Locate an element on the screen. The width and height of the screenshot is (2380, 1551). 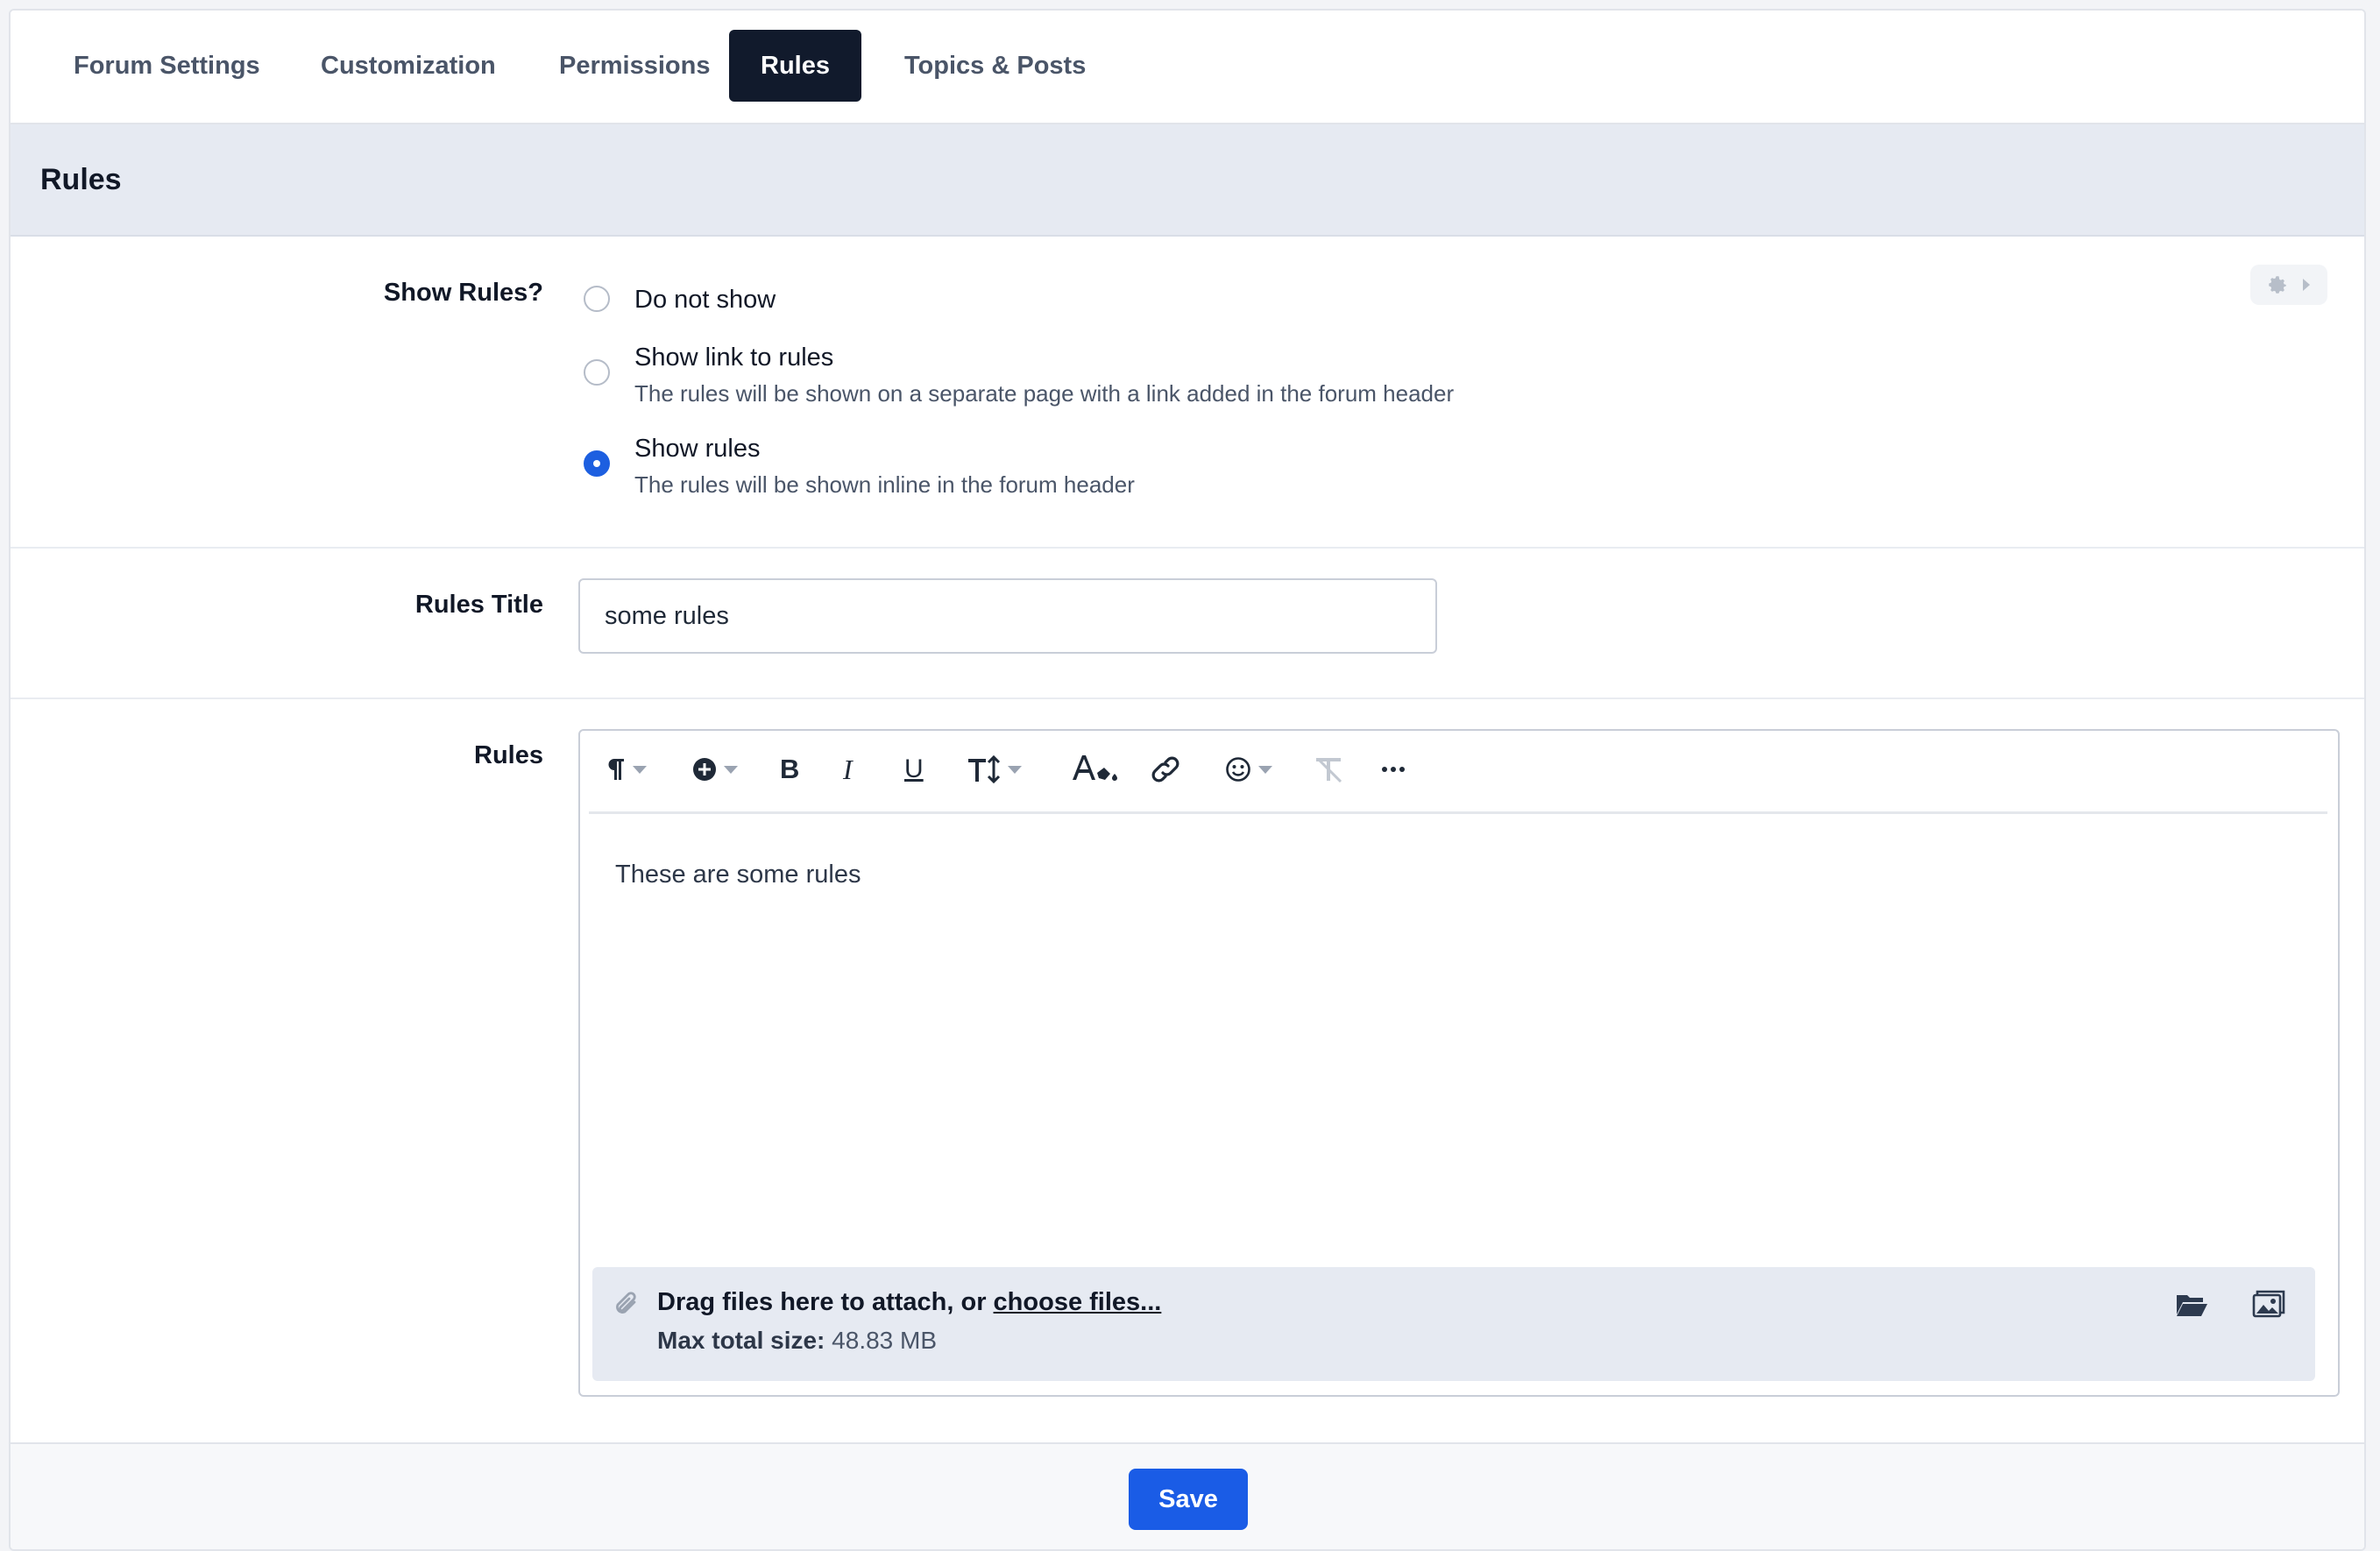
bold-icon: B is located at coordinates (790, 769).